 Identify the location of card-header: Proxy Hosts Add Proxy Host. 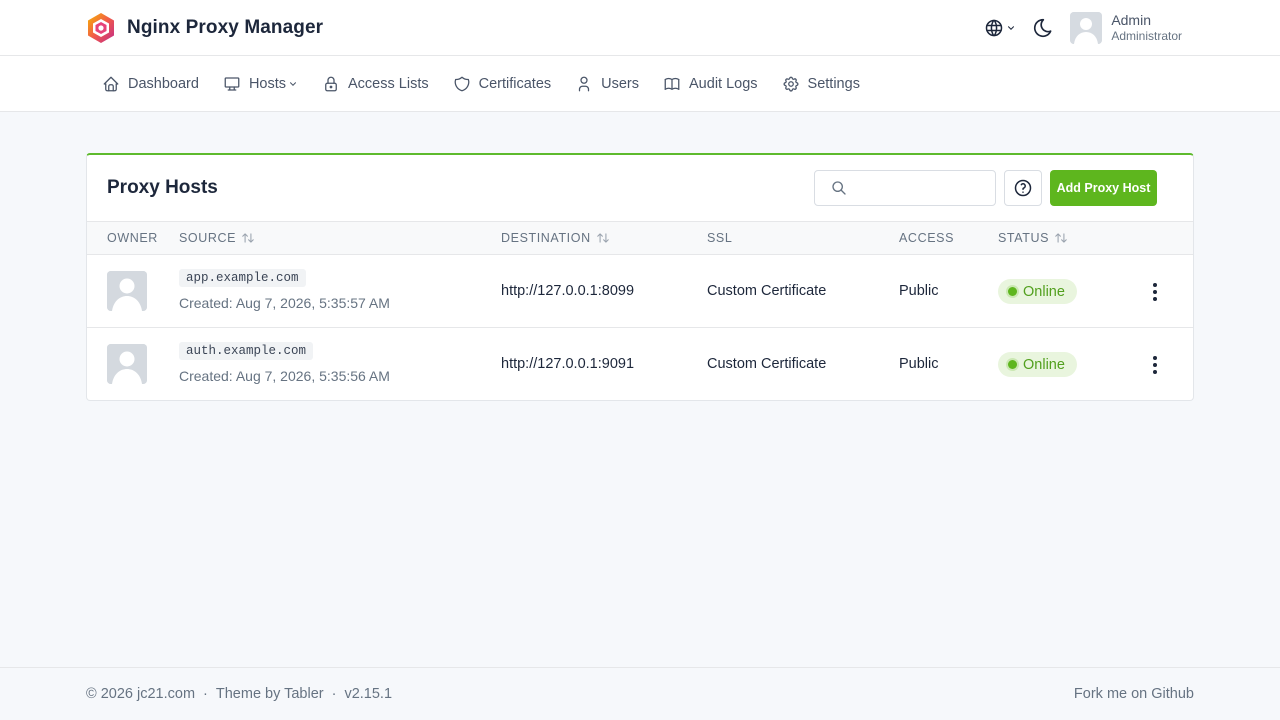
(640, 188).